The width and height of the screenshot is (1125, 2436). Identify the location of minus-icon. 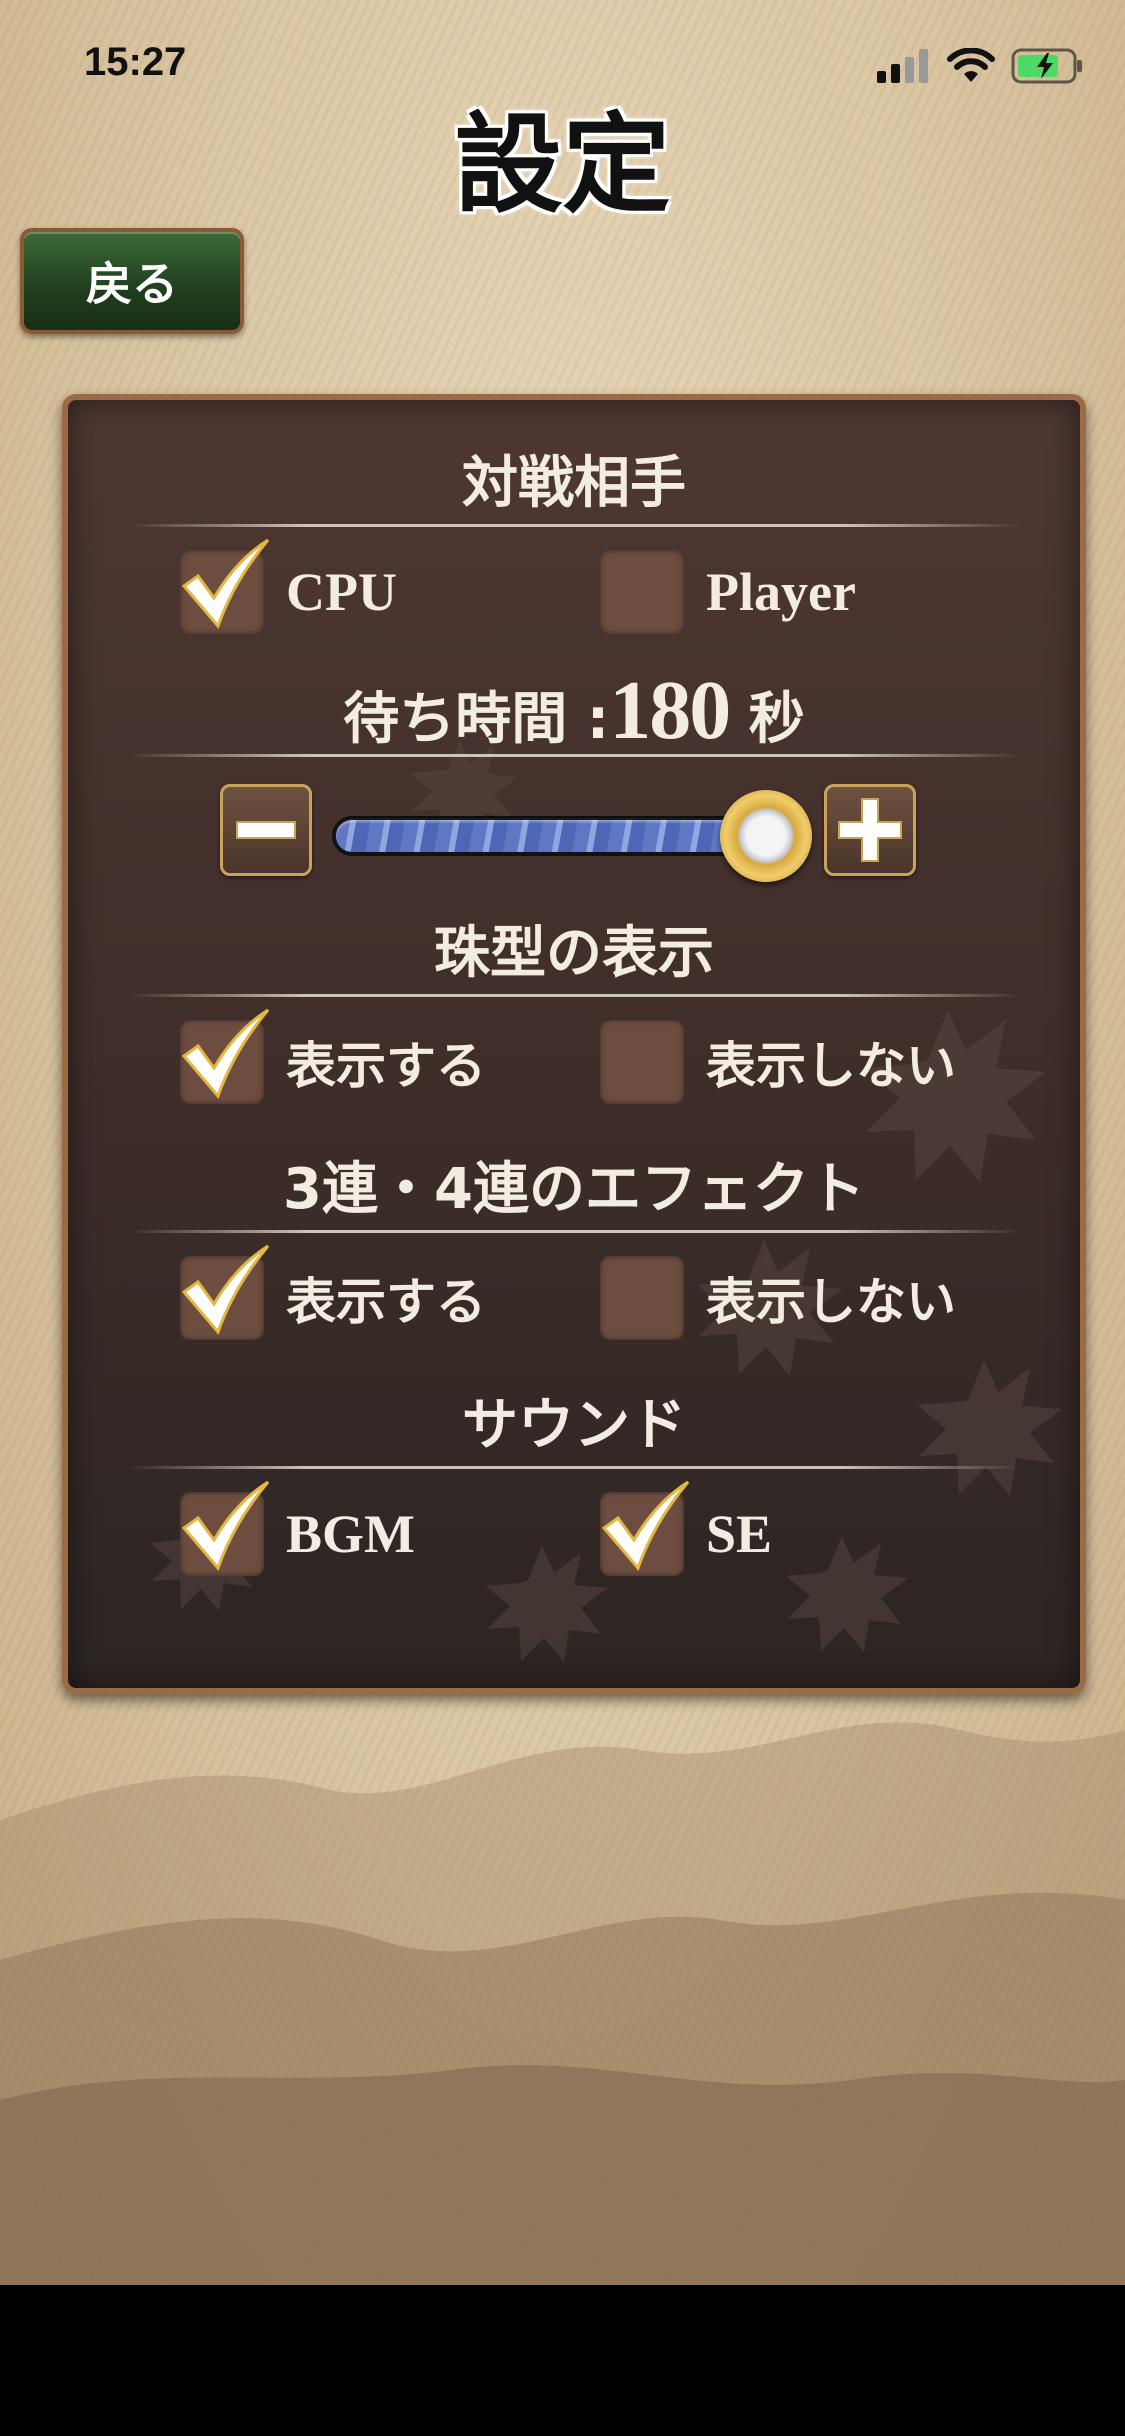
(266, 830).